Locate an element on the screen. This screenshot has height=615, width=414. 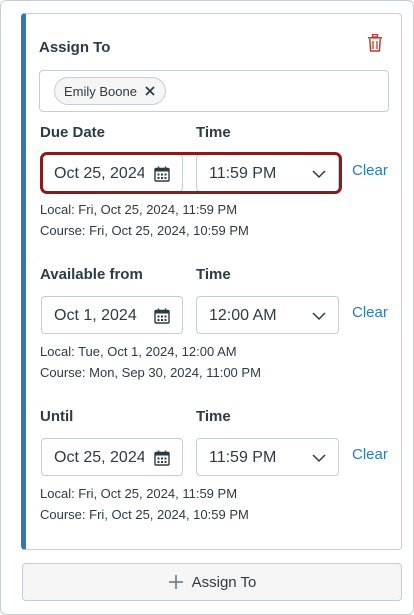
until-time-select: 11:59 PM is located at coordinates (267, 457).